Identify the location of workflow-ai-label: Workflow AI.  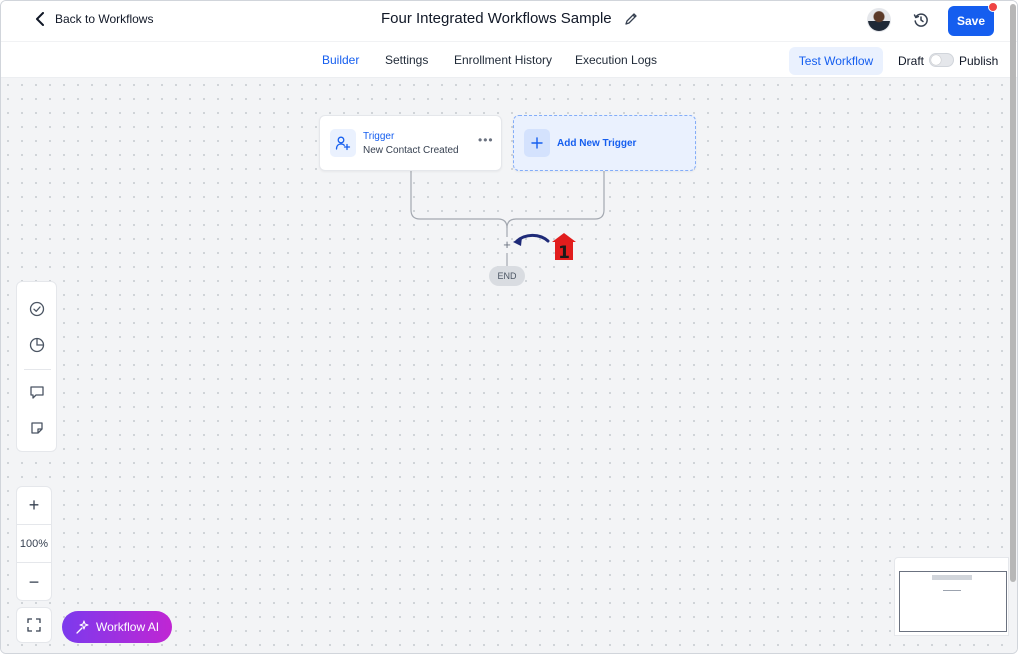
(128, 627).